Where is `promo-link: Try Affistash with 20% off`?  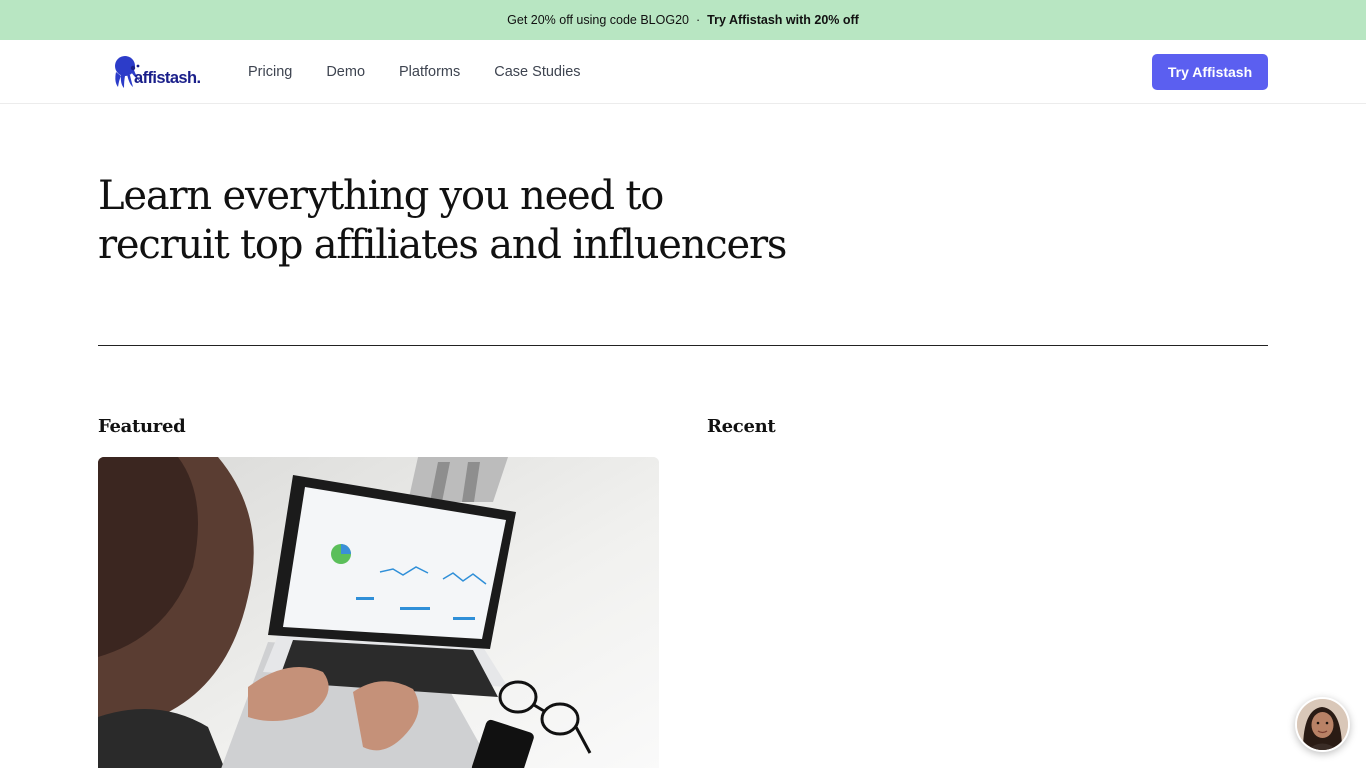 promo-link: Try Affistash with 20% off is located at coordinates (783, 20).